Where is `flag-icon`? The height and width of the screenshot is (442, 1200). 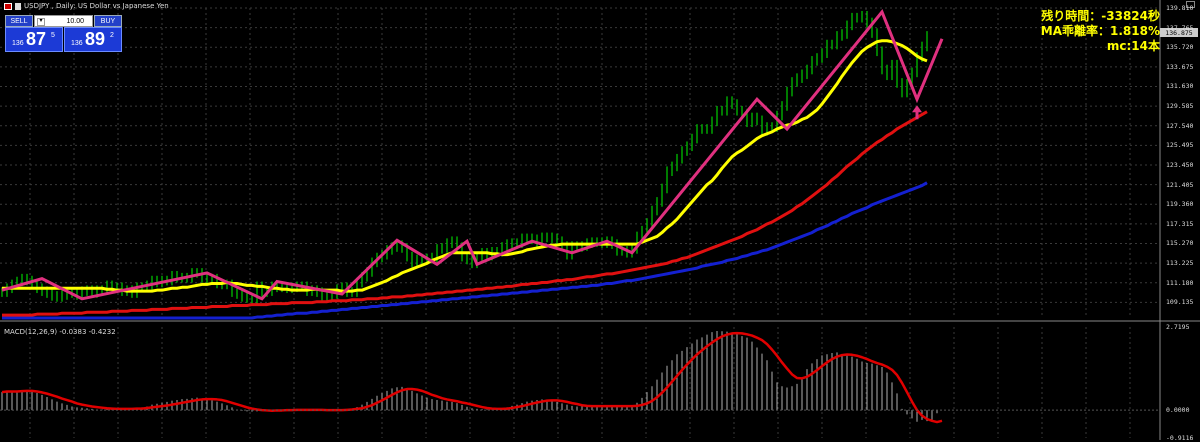 flag-icon is located at coordinates (8, 6).